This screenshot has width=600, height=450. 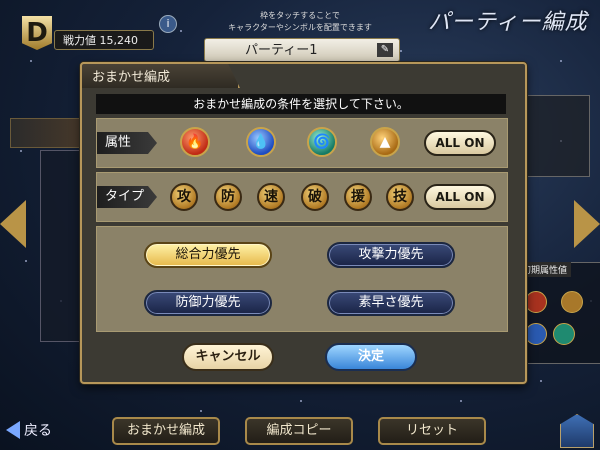 What do you see at coordinates (558, 313) in the screenshot?
I see `initial-attribute-panel` at bounding box center [558, 313].